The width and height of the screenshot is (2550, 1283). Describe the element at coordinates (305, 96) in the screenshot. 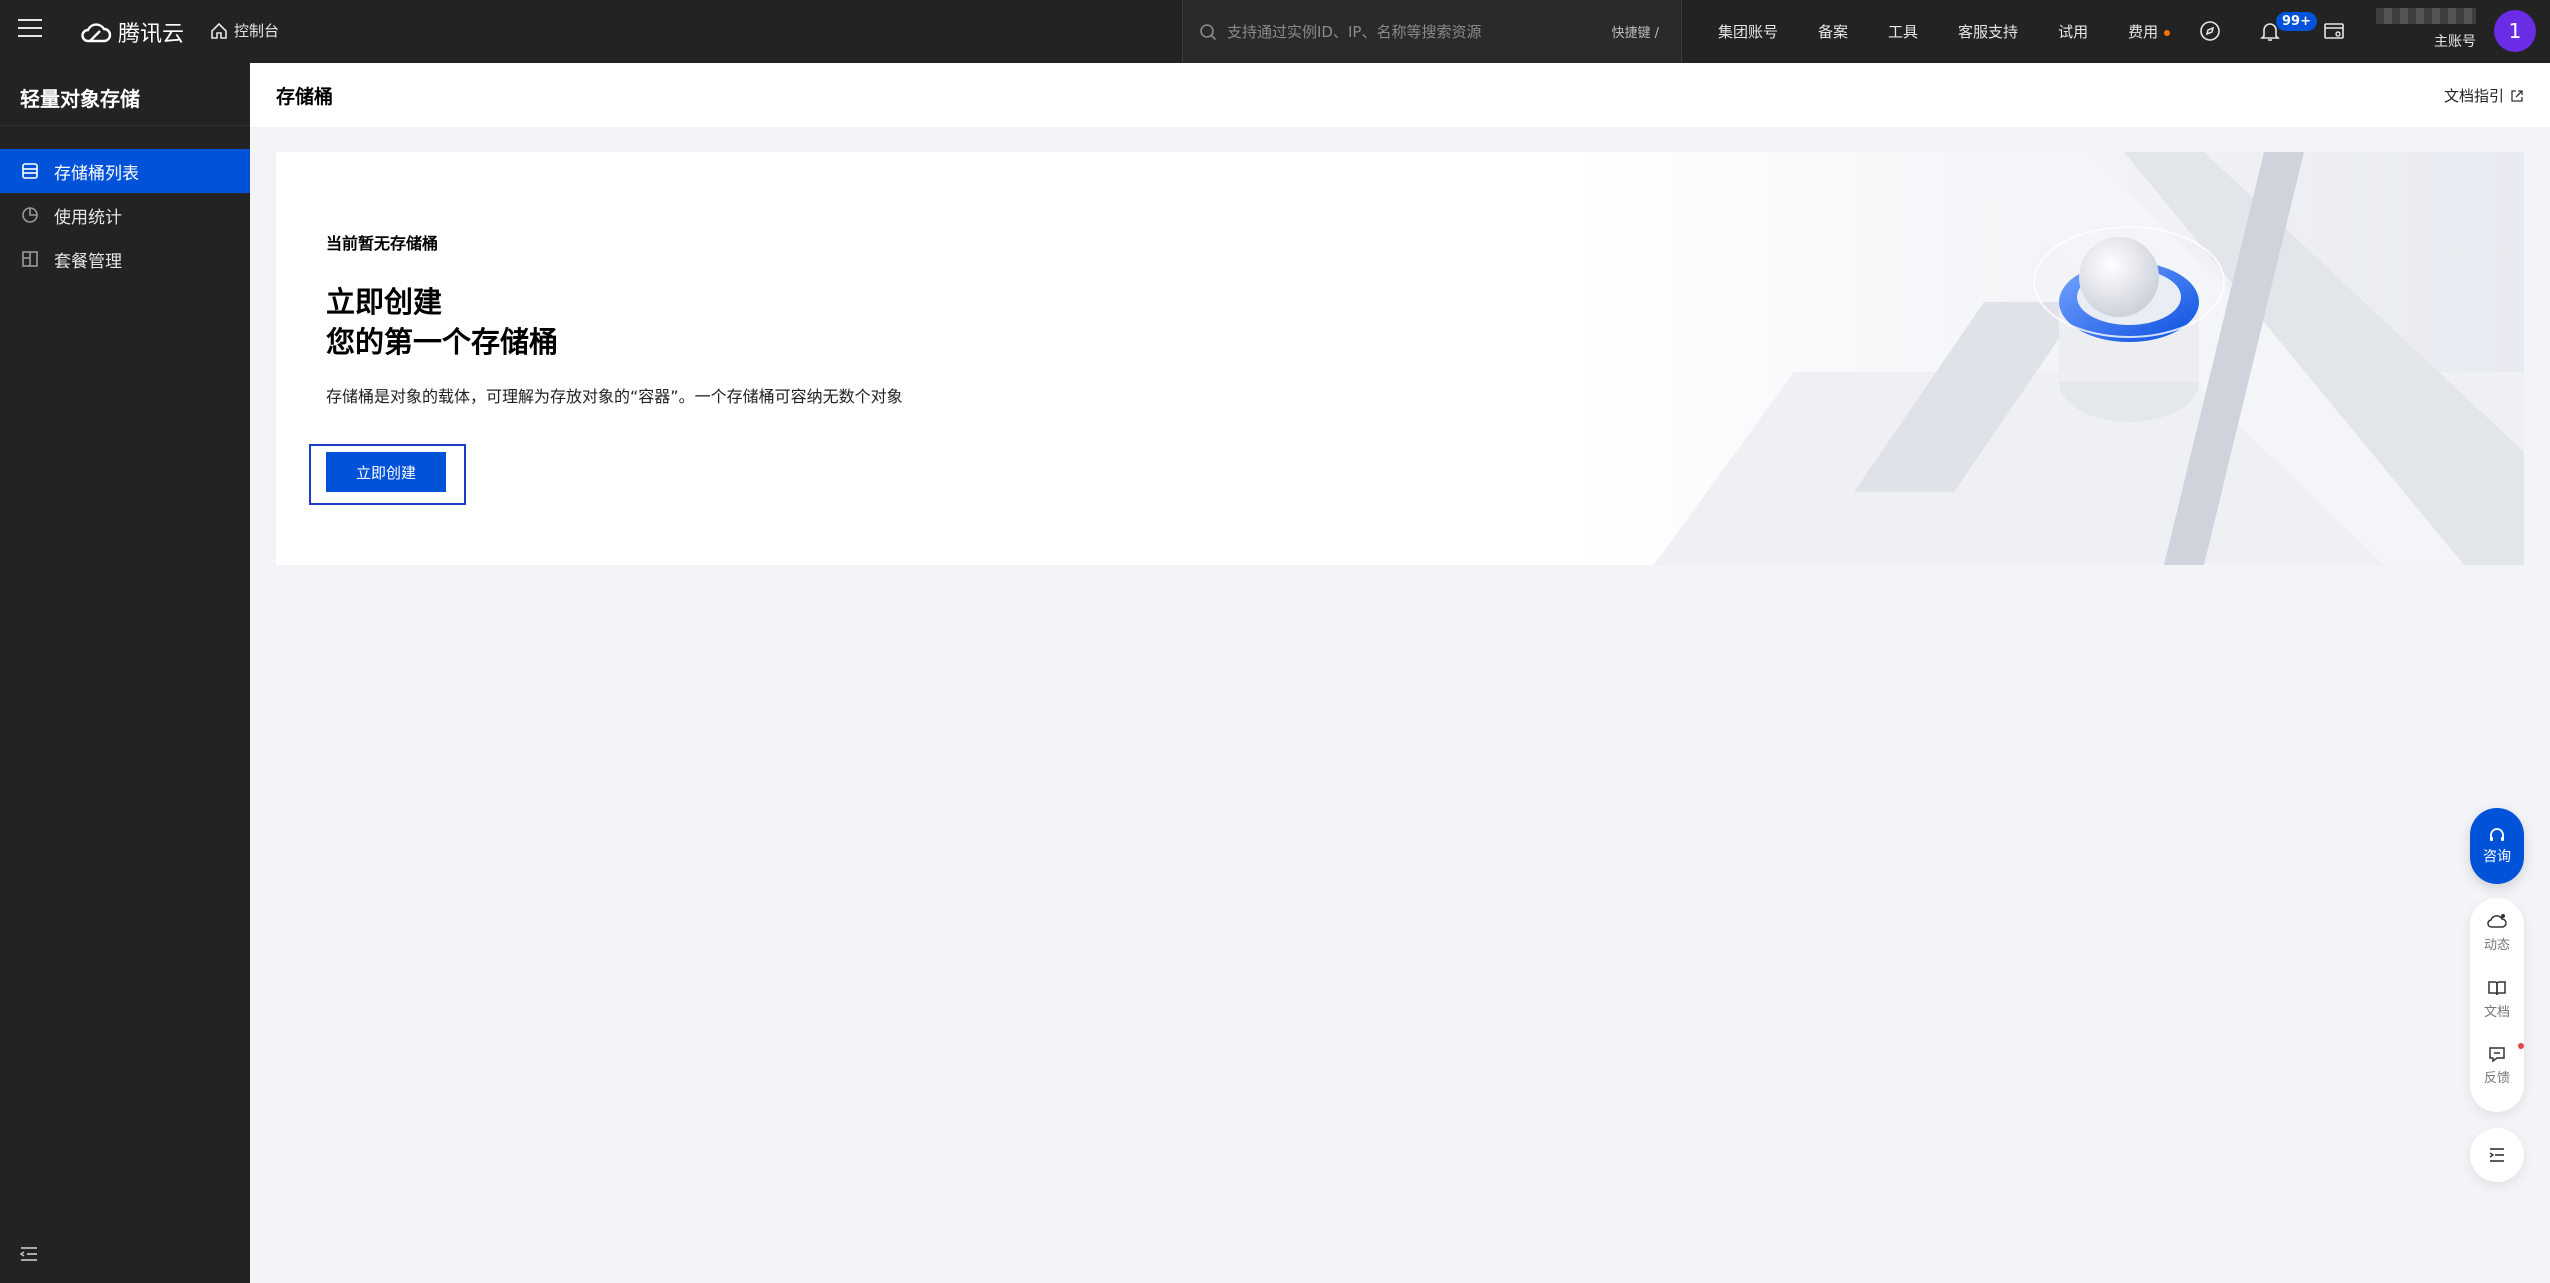

I see `page-title: 存储桶` at that location.